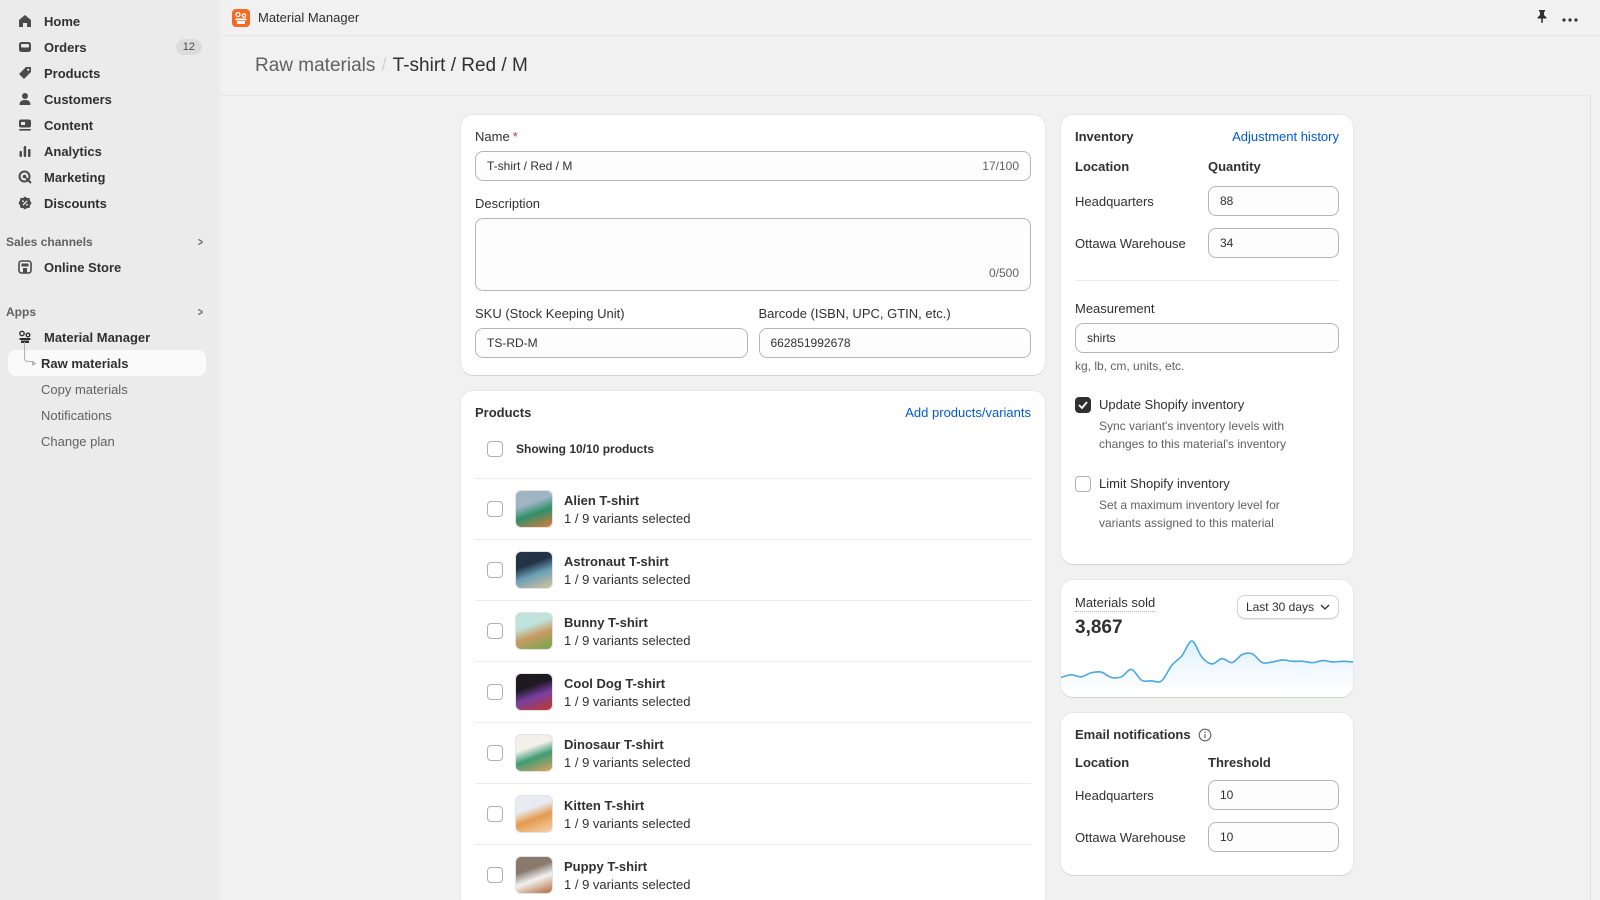 This screenshot has width=1600, height=900. I want to click on sidebar-item-customers: Customers, so click(110, 99).